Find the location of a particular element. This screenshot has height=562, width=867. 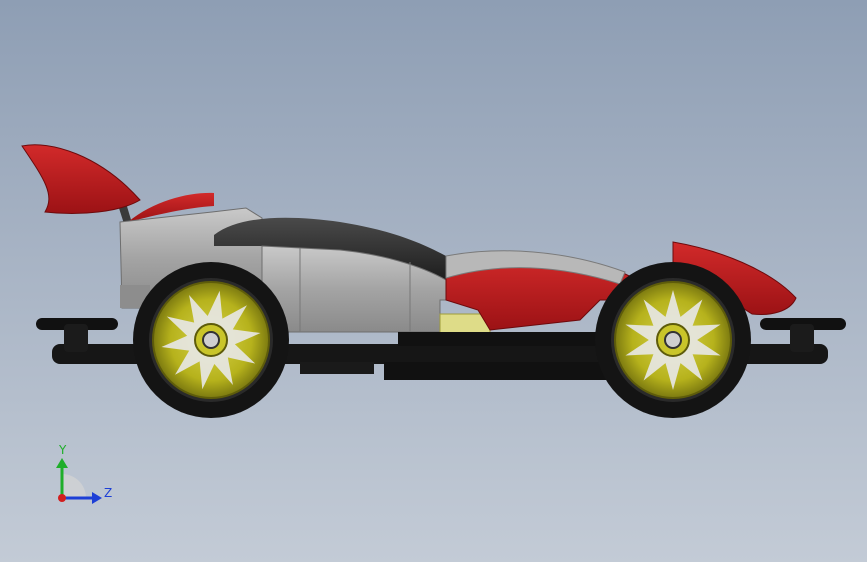

rear-wheel is located at coordinates (211, 340).